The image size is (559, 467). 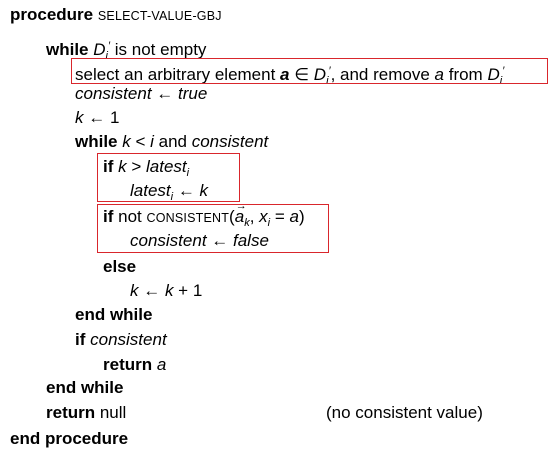 I want to click on consistent-init-text: consistent ← true, so click(x=141, y=93).